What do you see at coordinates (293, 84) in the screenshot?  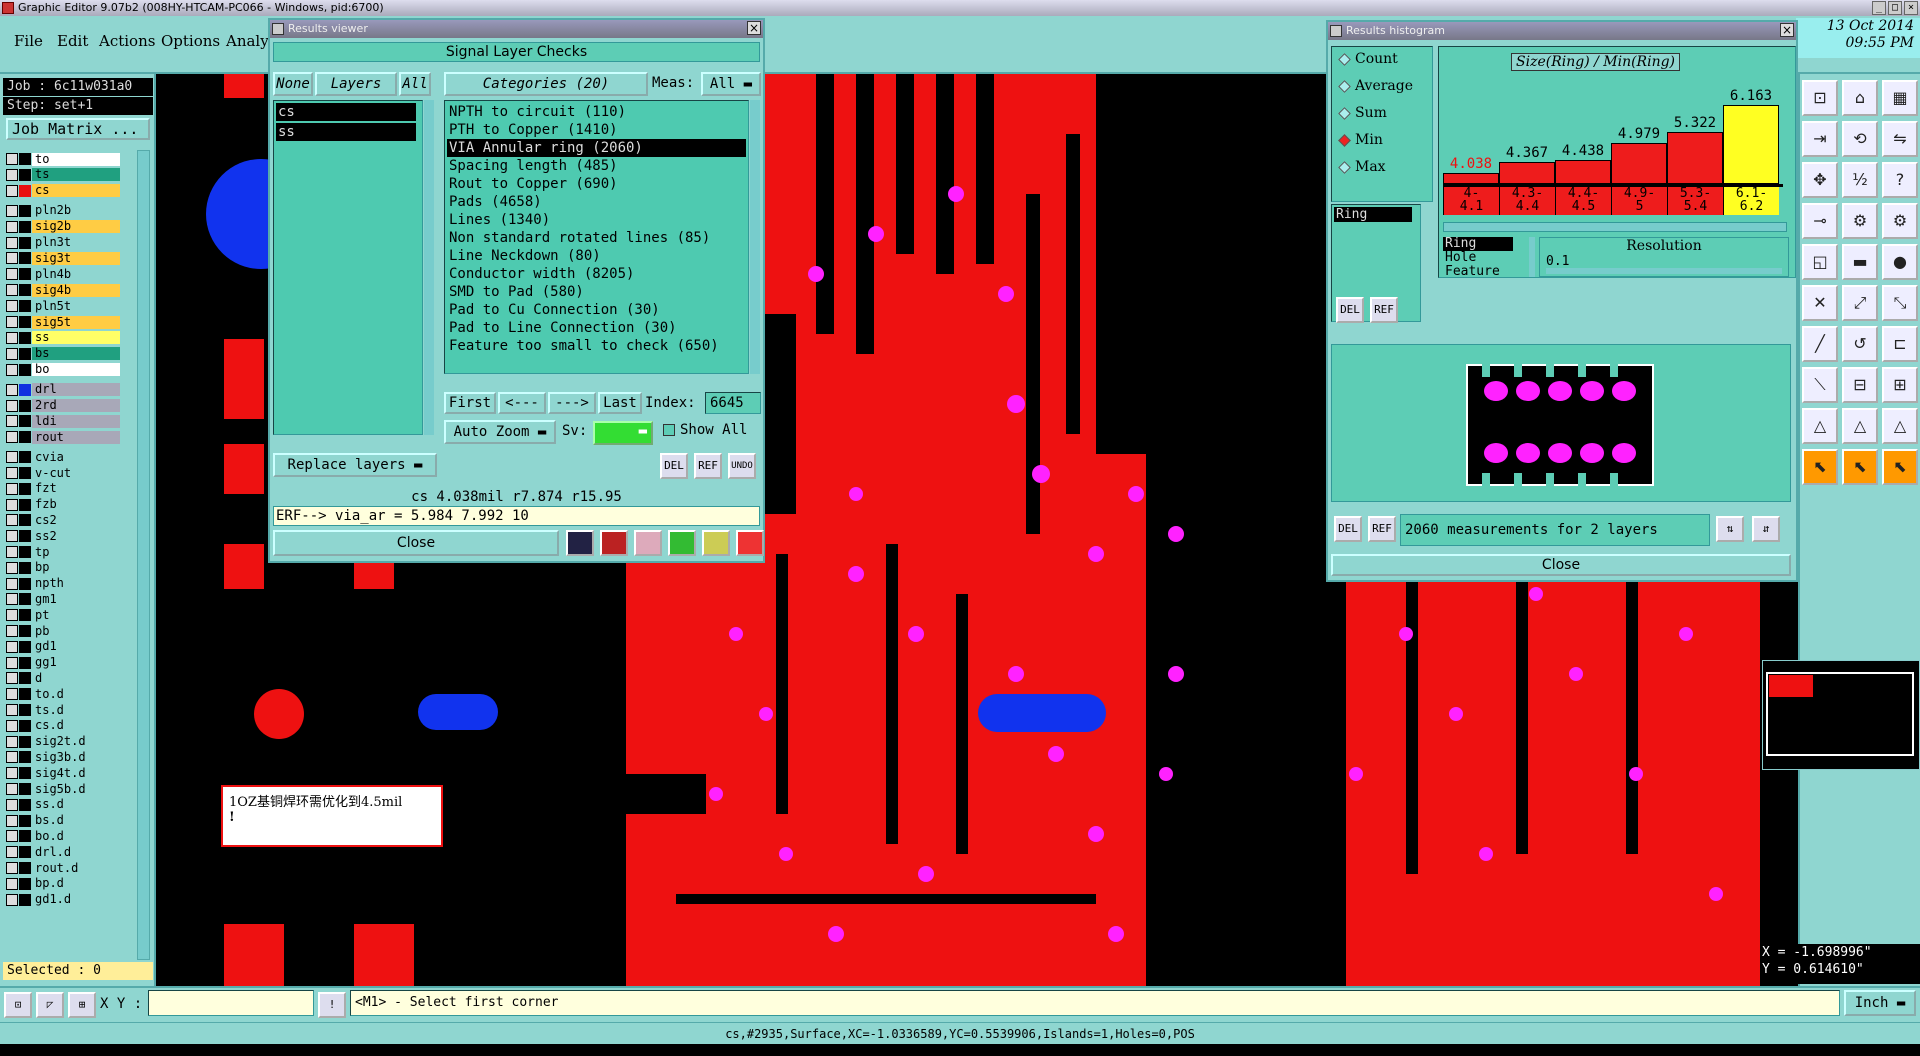 I see `none-button: None` at bounding box center [293, 84].